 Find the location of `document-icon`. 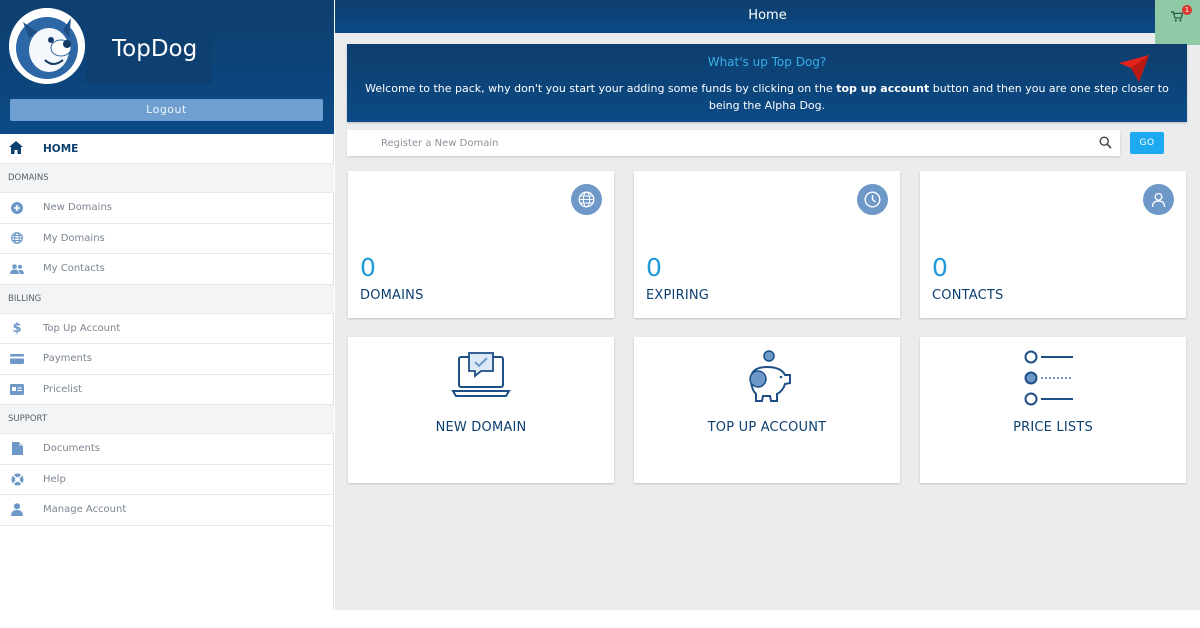

document-icon is located at coordinates (17, 449).